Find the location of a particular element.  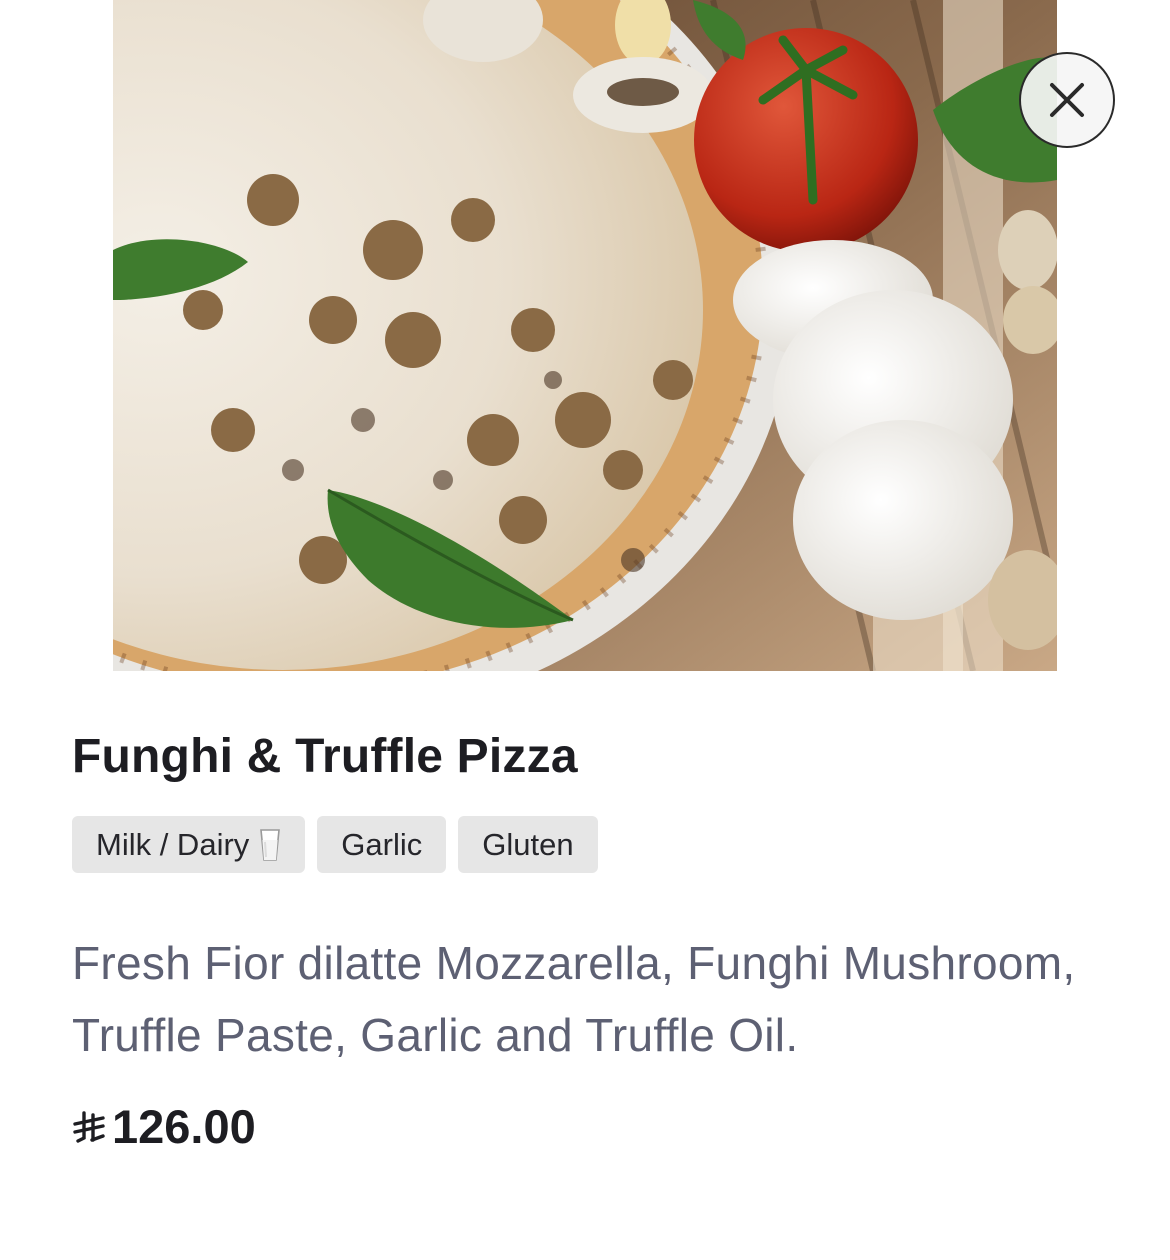

allergen-tags: Milk / Dairy Garlic Gluten is located at coordinates (582, 844).